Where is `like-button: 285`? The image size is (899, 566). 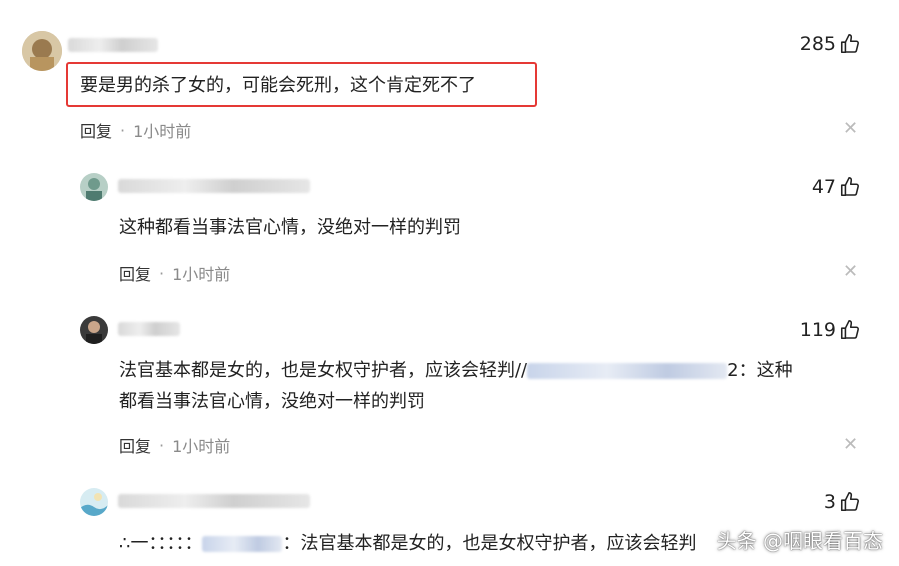
like-button: 285 is located at coordinates (830, 44).